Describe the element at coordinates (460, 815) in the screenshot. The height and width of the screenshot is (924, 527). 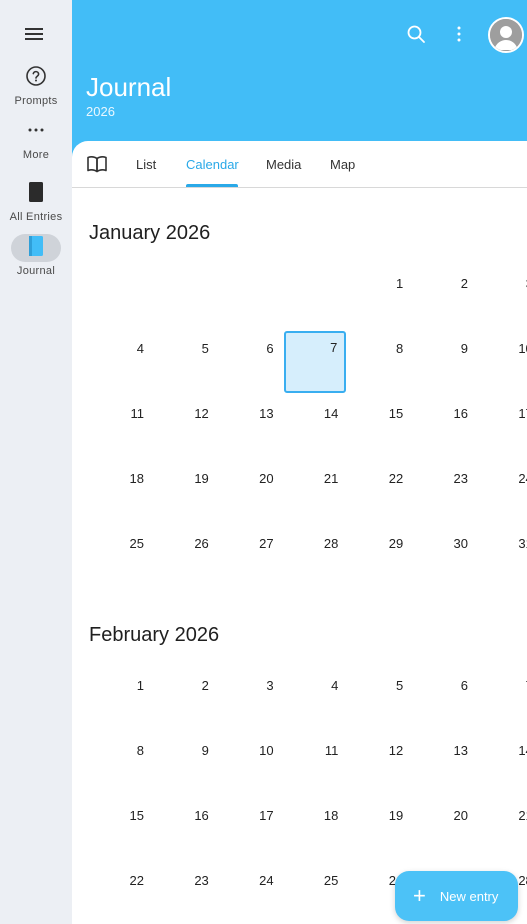
I see `day-number: 20` at that location.